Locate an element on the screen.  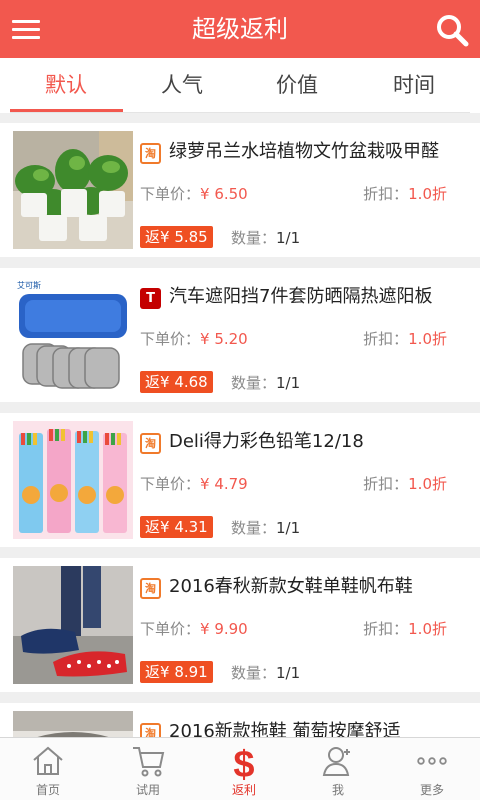
nav-rebate: $ 返利 is located at coordinates (244, 769).